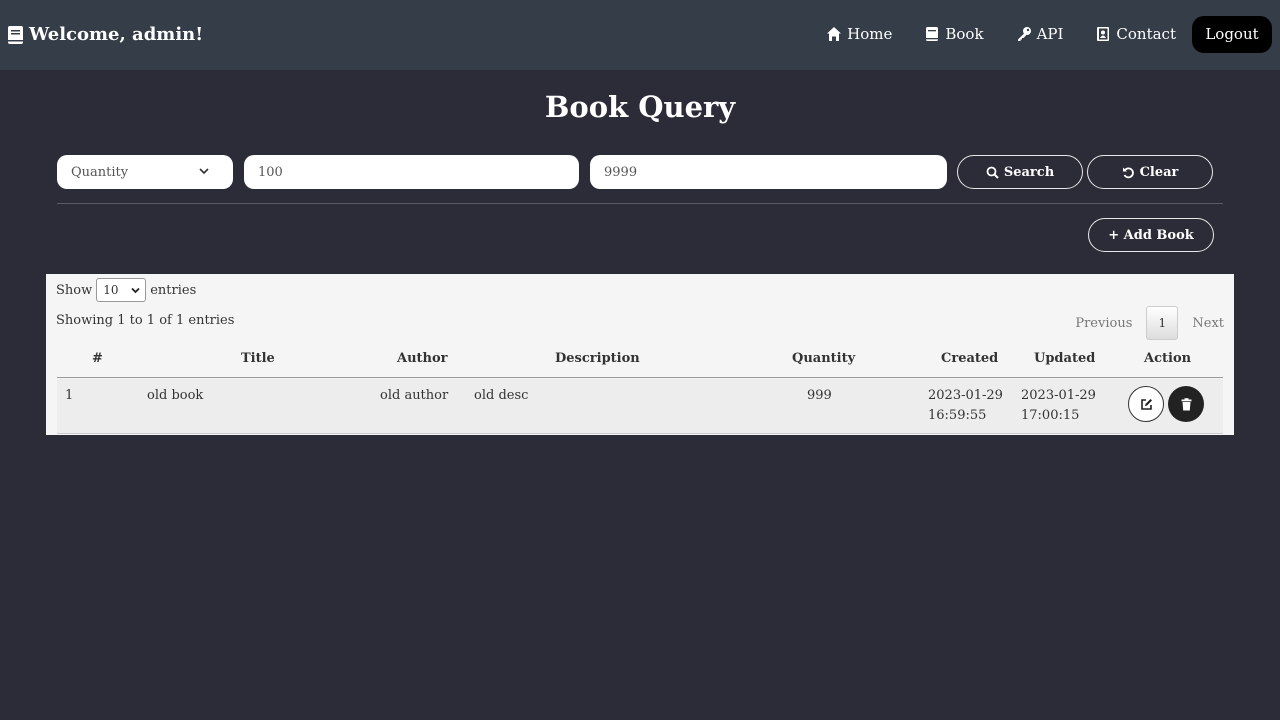 This screenshot has width=1280, height=720. Describe the element at coordinates (74, 290) in the screenshot. I see `show-label: Show` at that location.